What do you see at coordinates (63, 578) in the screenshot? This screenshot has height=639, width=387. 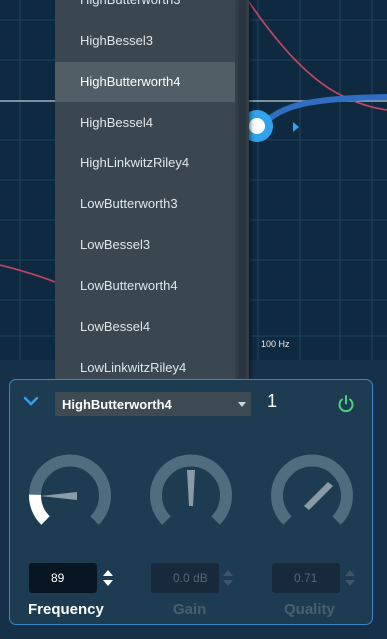 I see `frequency-input: 89` at bounding box center [63, 578].